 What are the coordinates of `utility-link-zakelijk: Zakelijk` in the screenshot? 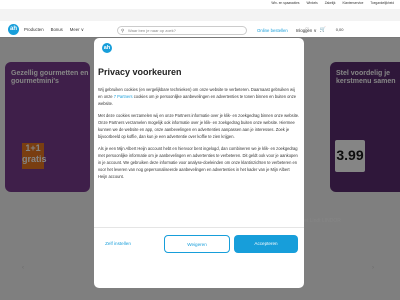 It's located at (330, 3).